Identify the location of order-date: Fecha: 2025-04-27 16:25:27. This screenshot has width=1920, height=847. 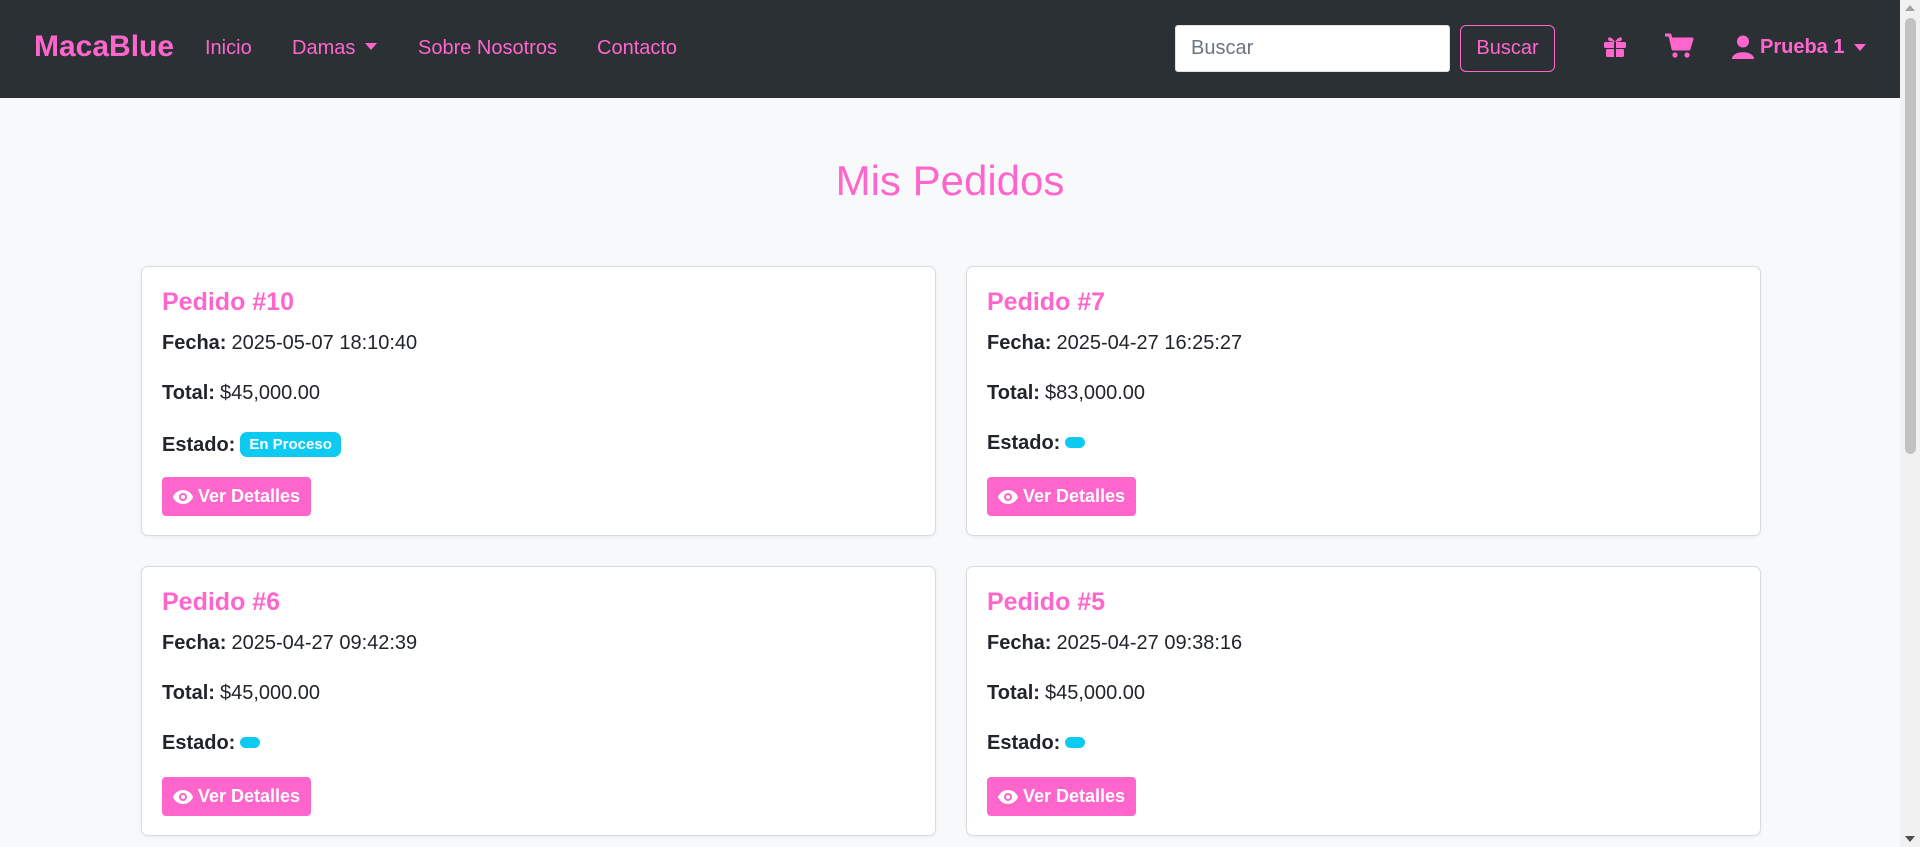
(1114, 343).